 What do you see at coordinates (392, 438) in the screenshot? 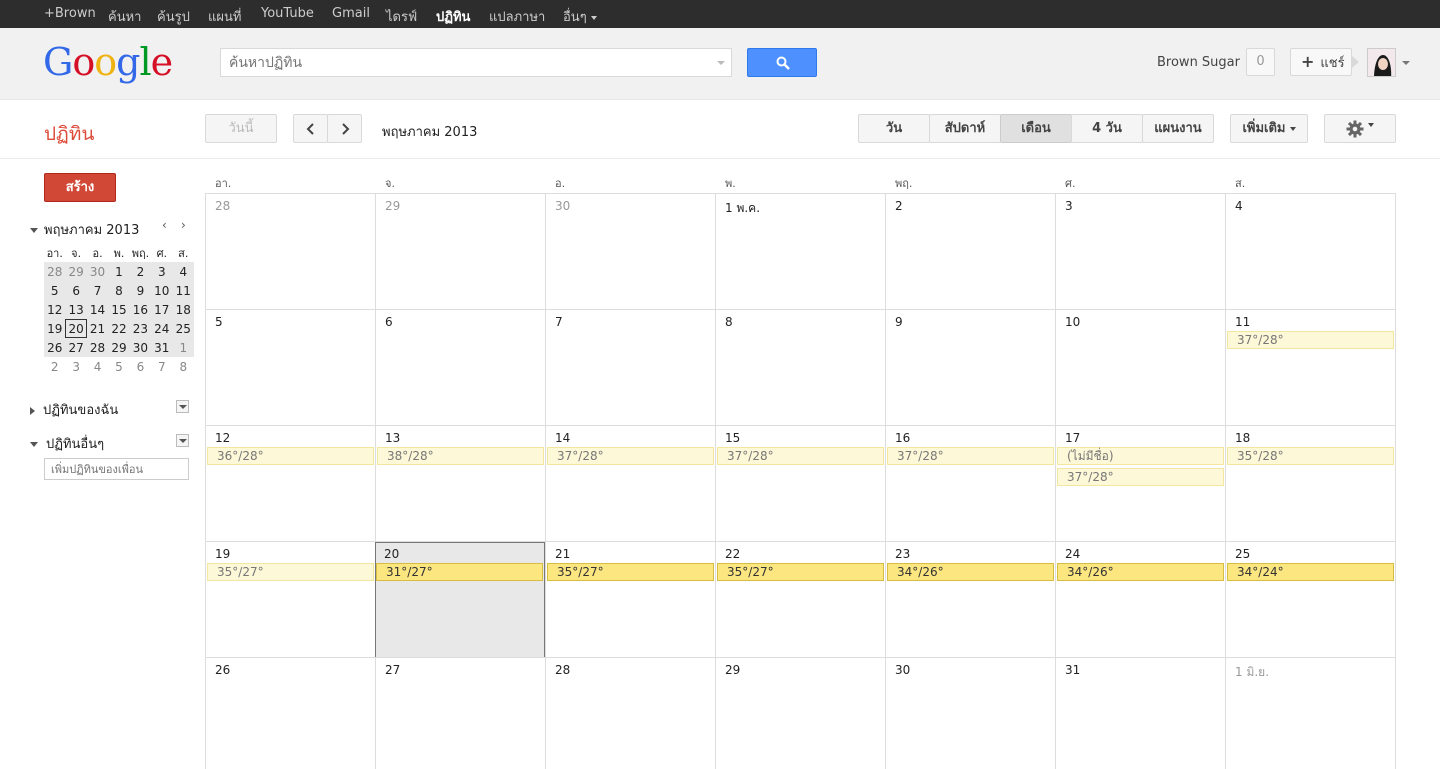
I see `day-number: 13` at bounding box center [392, 438].